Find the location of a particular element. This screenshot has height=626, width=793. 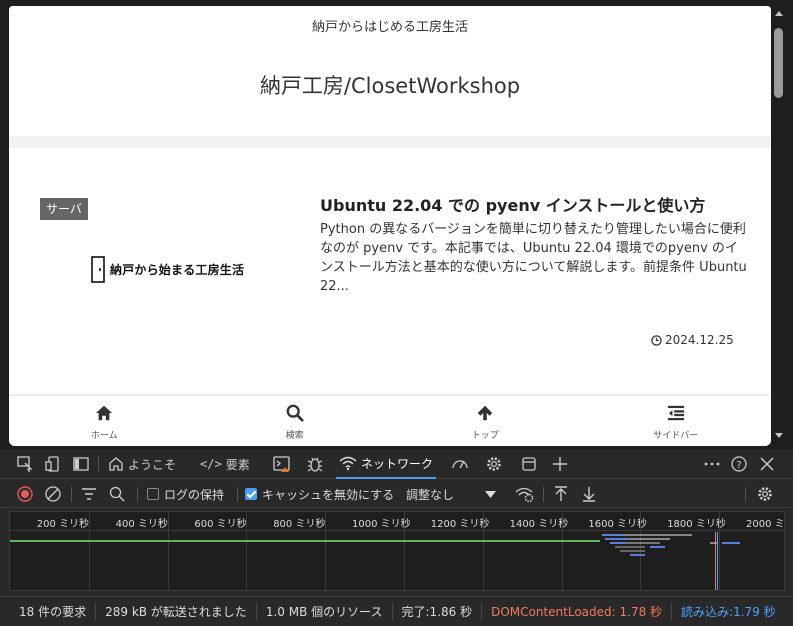

filter-icon is located at coordinates (89, 494).